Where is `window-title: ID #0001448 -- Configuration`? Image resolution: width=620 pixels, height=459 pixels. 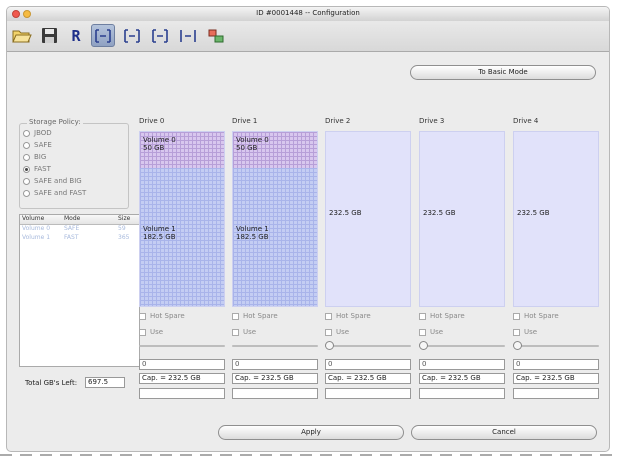 window-title: ID #0001448 -- Configuration is located at coordinates (308, 13).